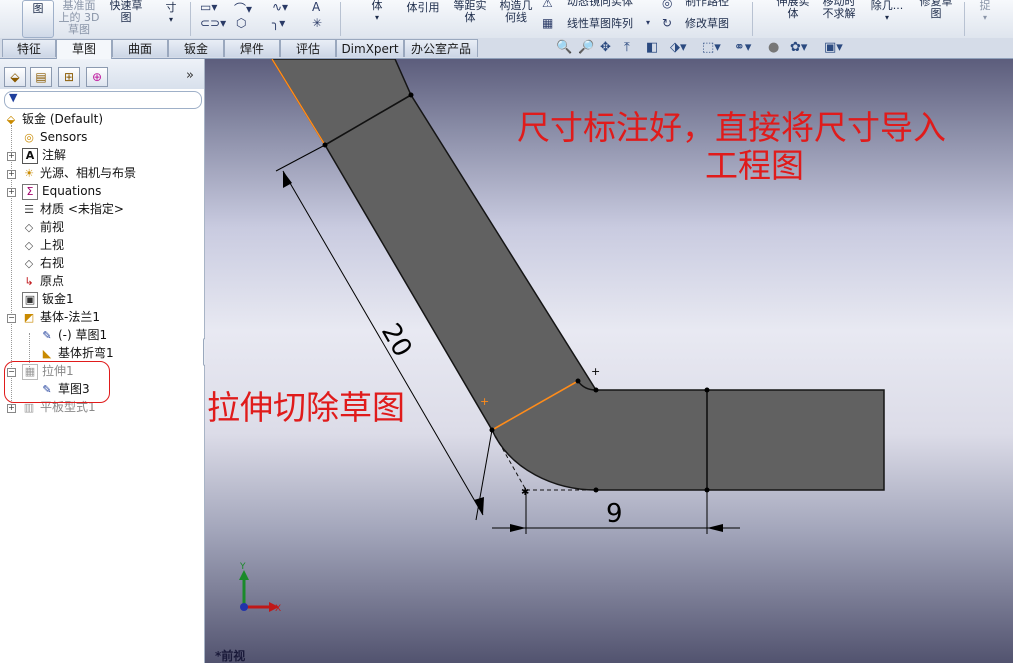 Image resolution: width=1013 pixels, height=663 pixels. I want to click on property-manager-tab-icon: ▤, so click(41, 77).